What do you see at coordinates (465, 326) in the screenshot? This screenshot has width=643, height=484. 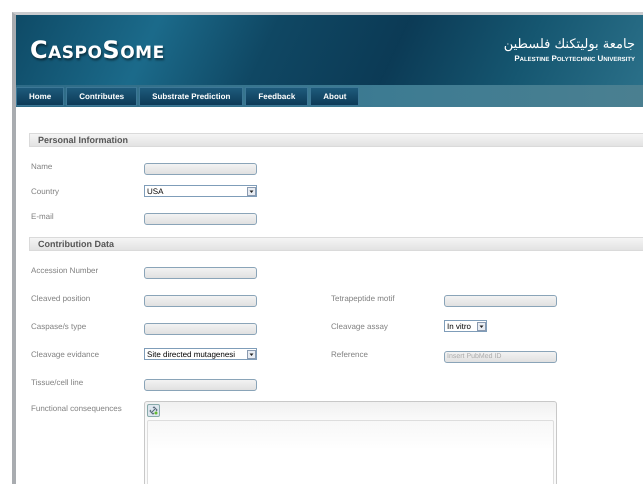 I see `dropdown: In vitro` at bounding box center [465, 326].